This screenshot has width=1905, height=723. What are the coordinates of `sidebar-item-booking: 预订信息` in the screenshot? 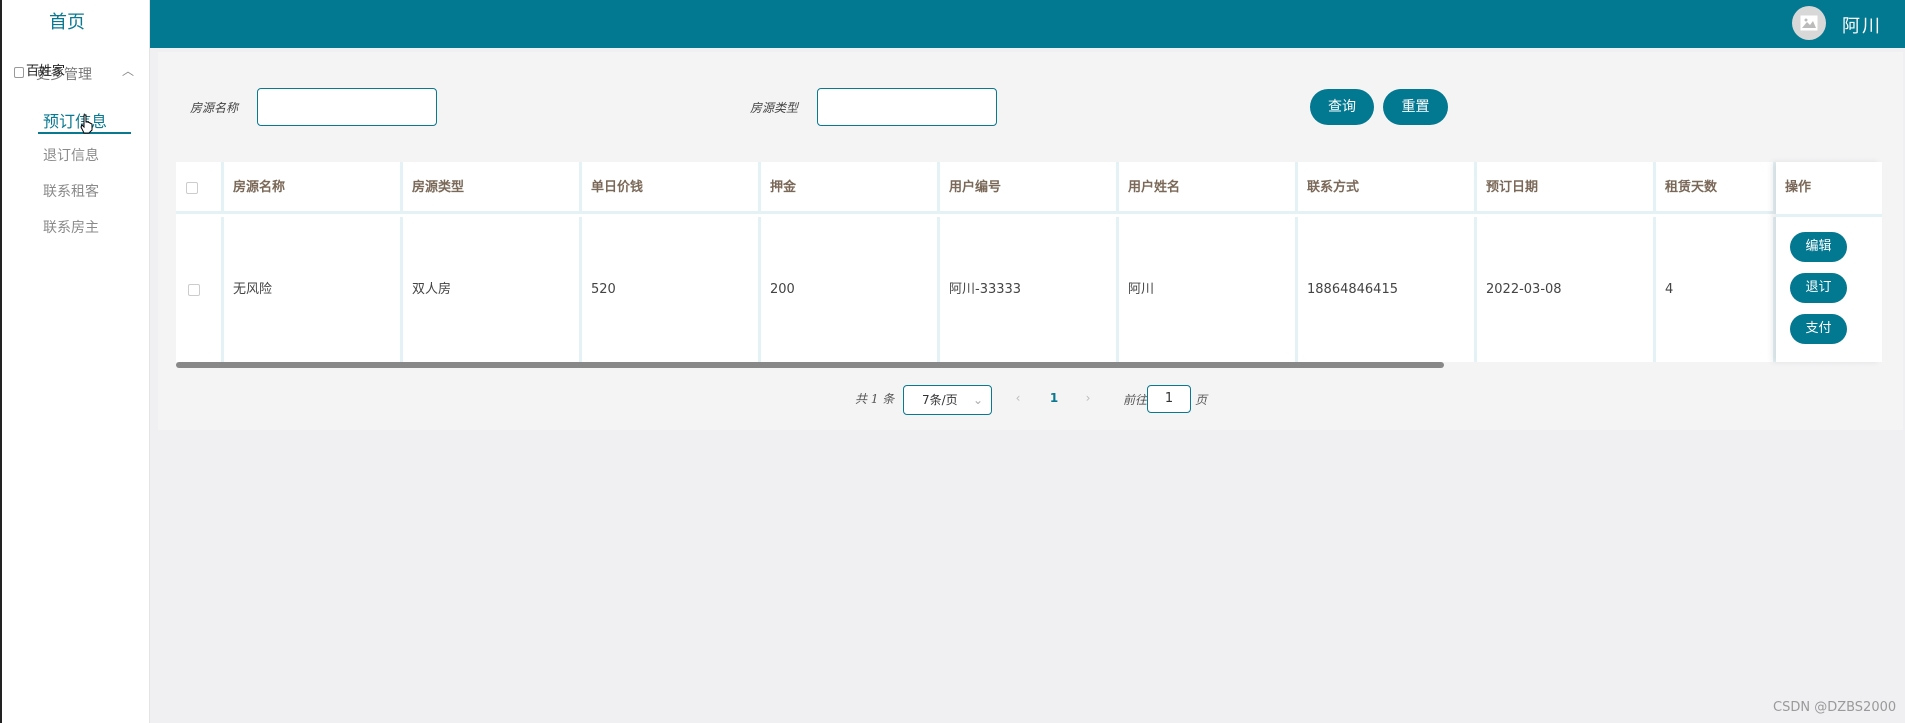 It's located at (75, 120).